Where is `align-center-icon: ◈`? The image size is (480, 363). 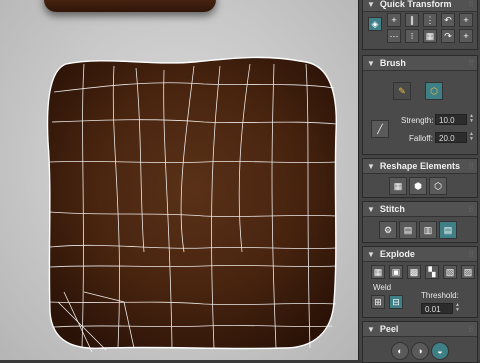
align-center-icon: ◈ is located at coordinates (375, 23).